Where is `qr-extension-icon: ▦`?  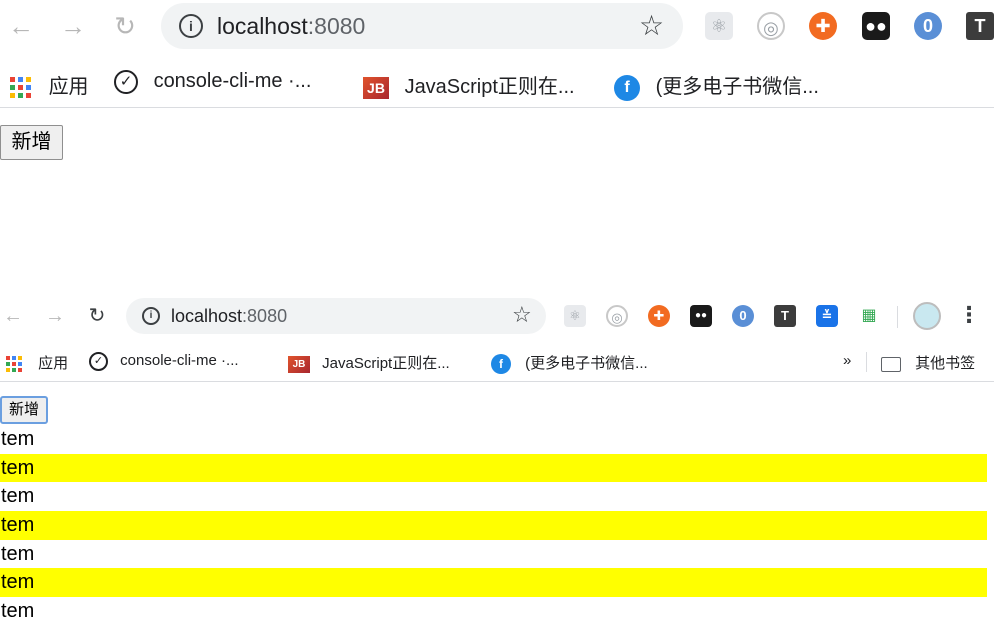 qr-extension-icon: ▦ is located at coordinates (869, 316).